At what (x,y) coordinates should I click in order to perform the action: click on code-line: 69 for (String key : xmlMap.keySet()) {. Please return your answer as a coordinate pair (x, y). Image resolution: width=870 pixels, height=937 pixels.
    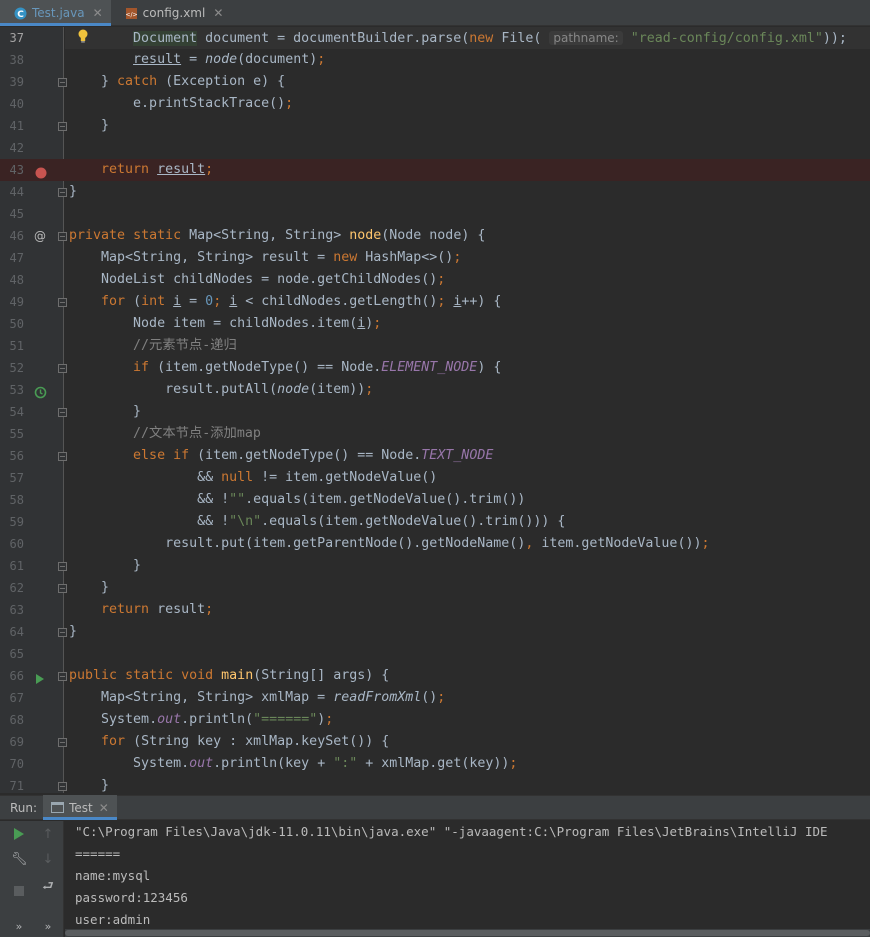
    Looking at the image, I should click on (435, 742).